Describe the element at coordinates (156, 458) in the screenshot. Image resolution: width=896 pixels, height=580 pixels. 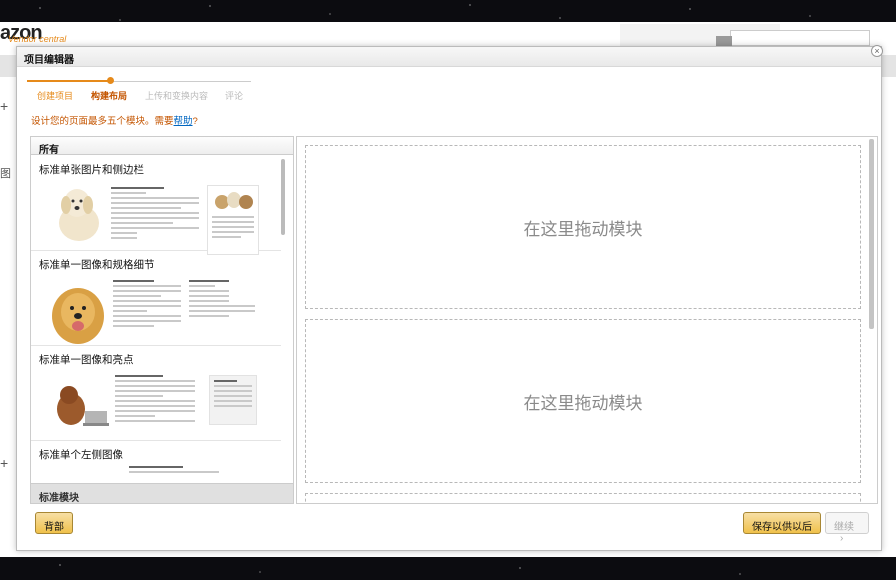
I see `module-item-left-image: 标准单个左侧图像` at that location.